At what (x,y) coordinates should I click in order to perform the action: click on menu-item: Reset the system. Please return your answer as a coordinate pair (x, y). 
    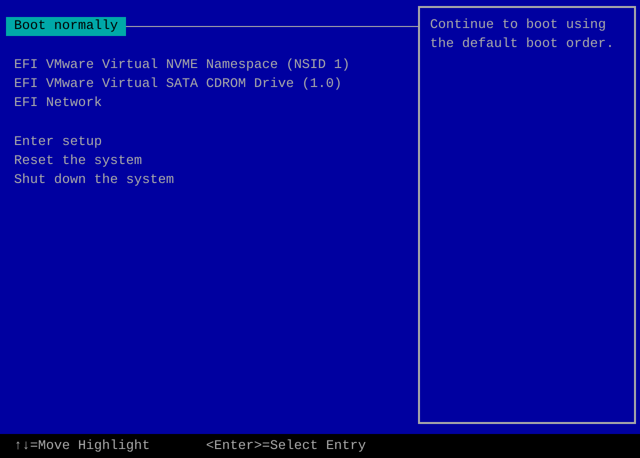
    Looking at the image, I should click on (78, 161).